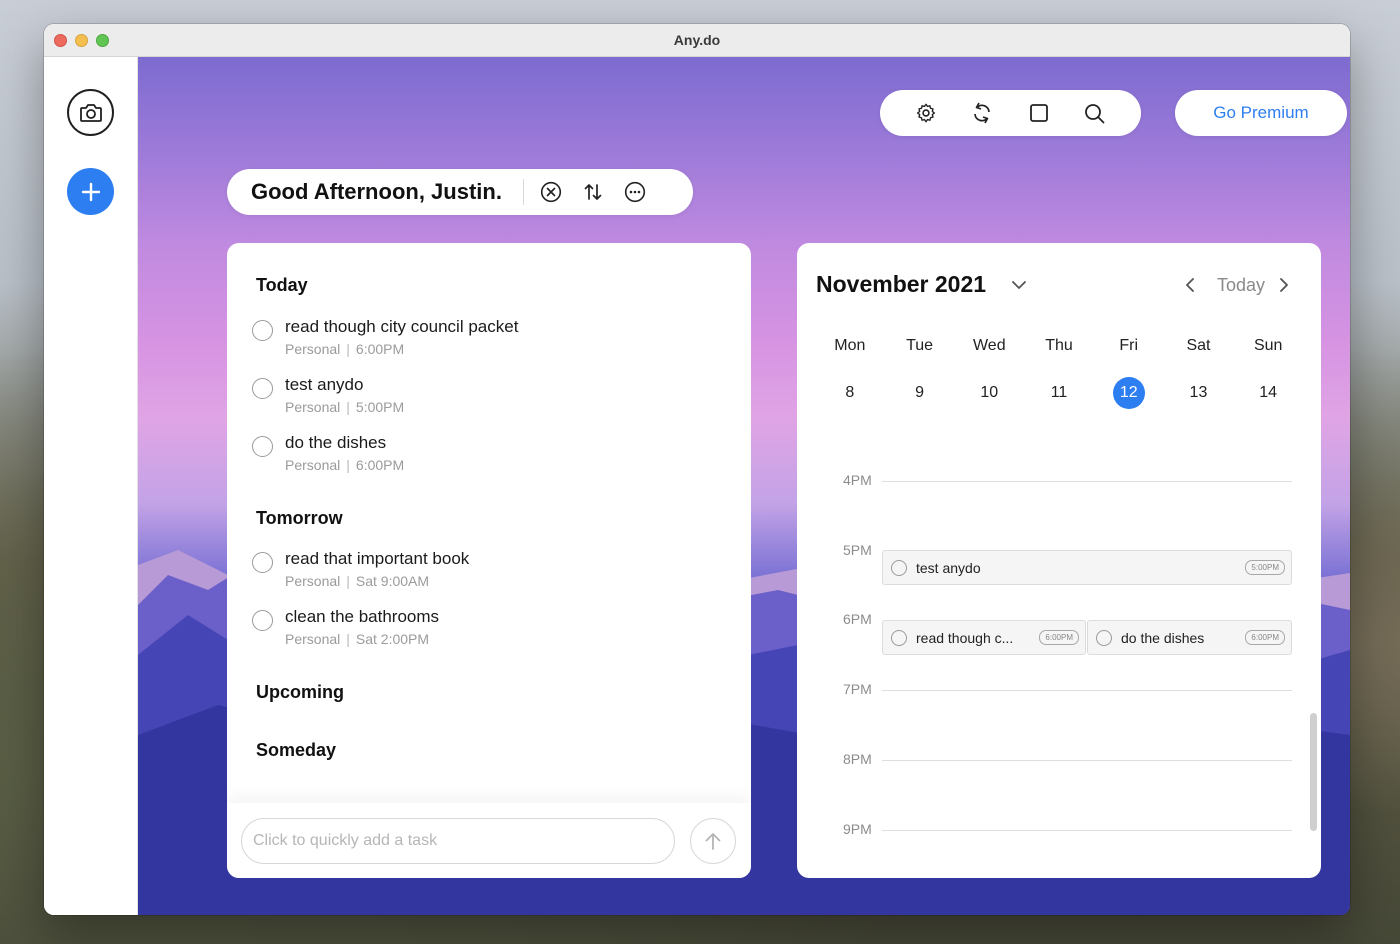 This screenshot has height=944, width=1400. What do you see at coordinates (1284, 287) in the screenshot?
I see `next-week-button` at bounding box center [1284, 287].